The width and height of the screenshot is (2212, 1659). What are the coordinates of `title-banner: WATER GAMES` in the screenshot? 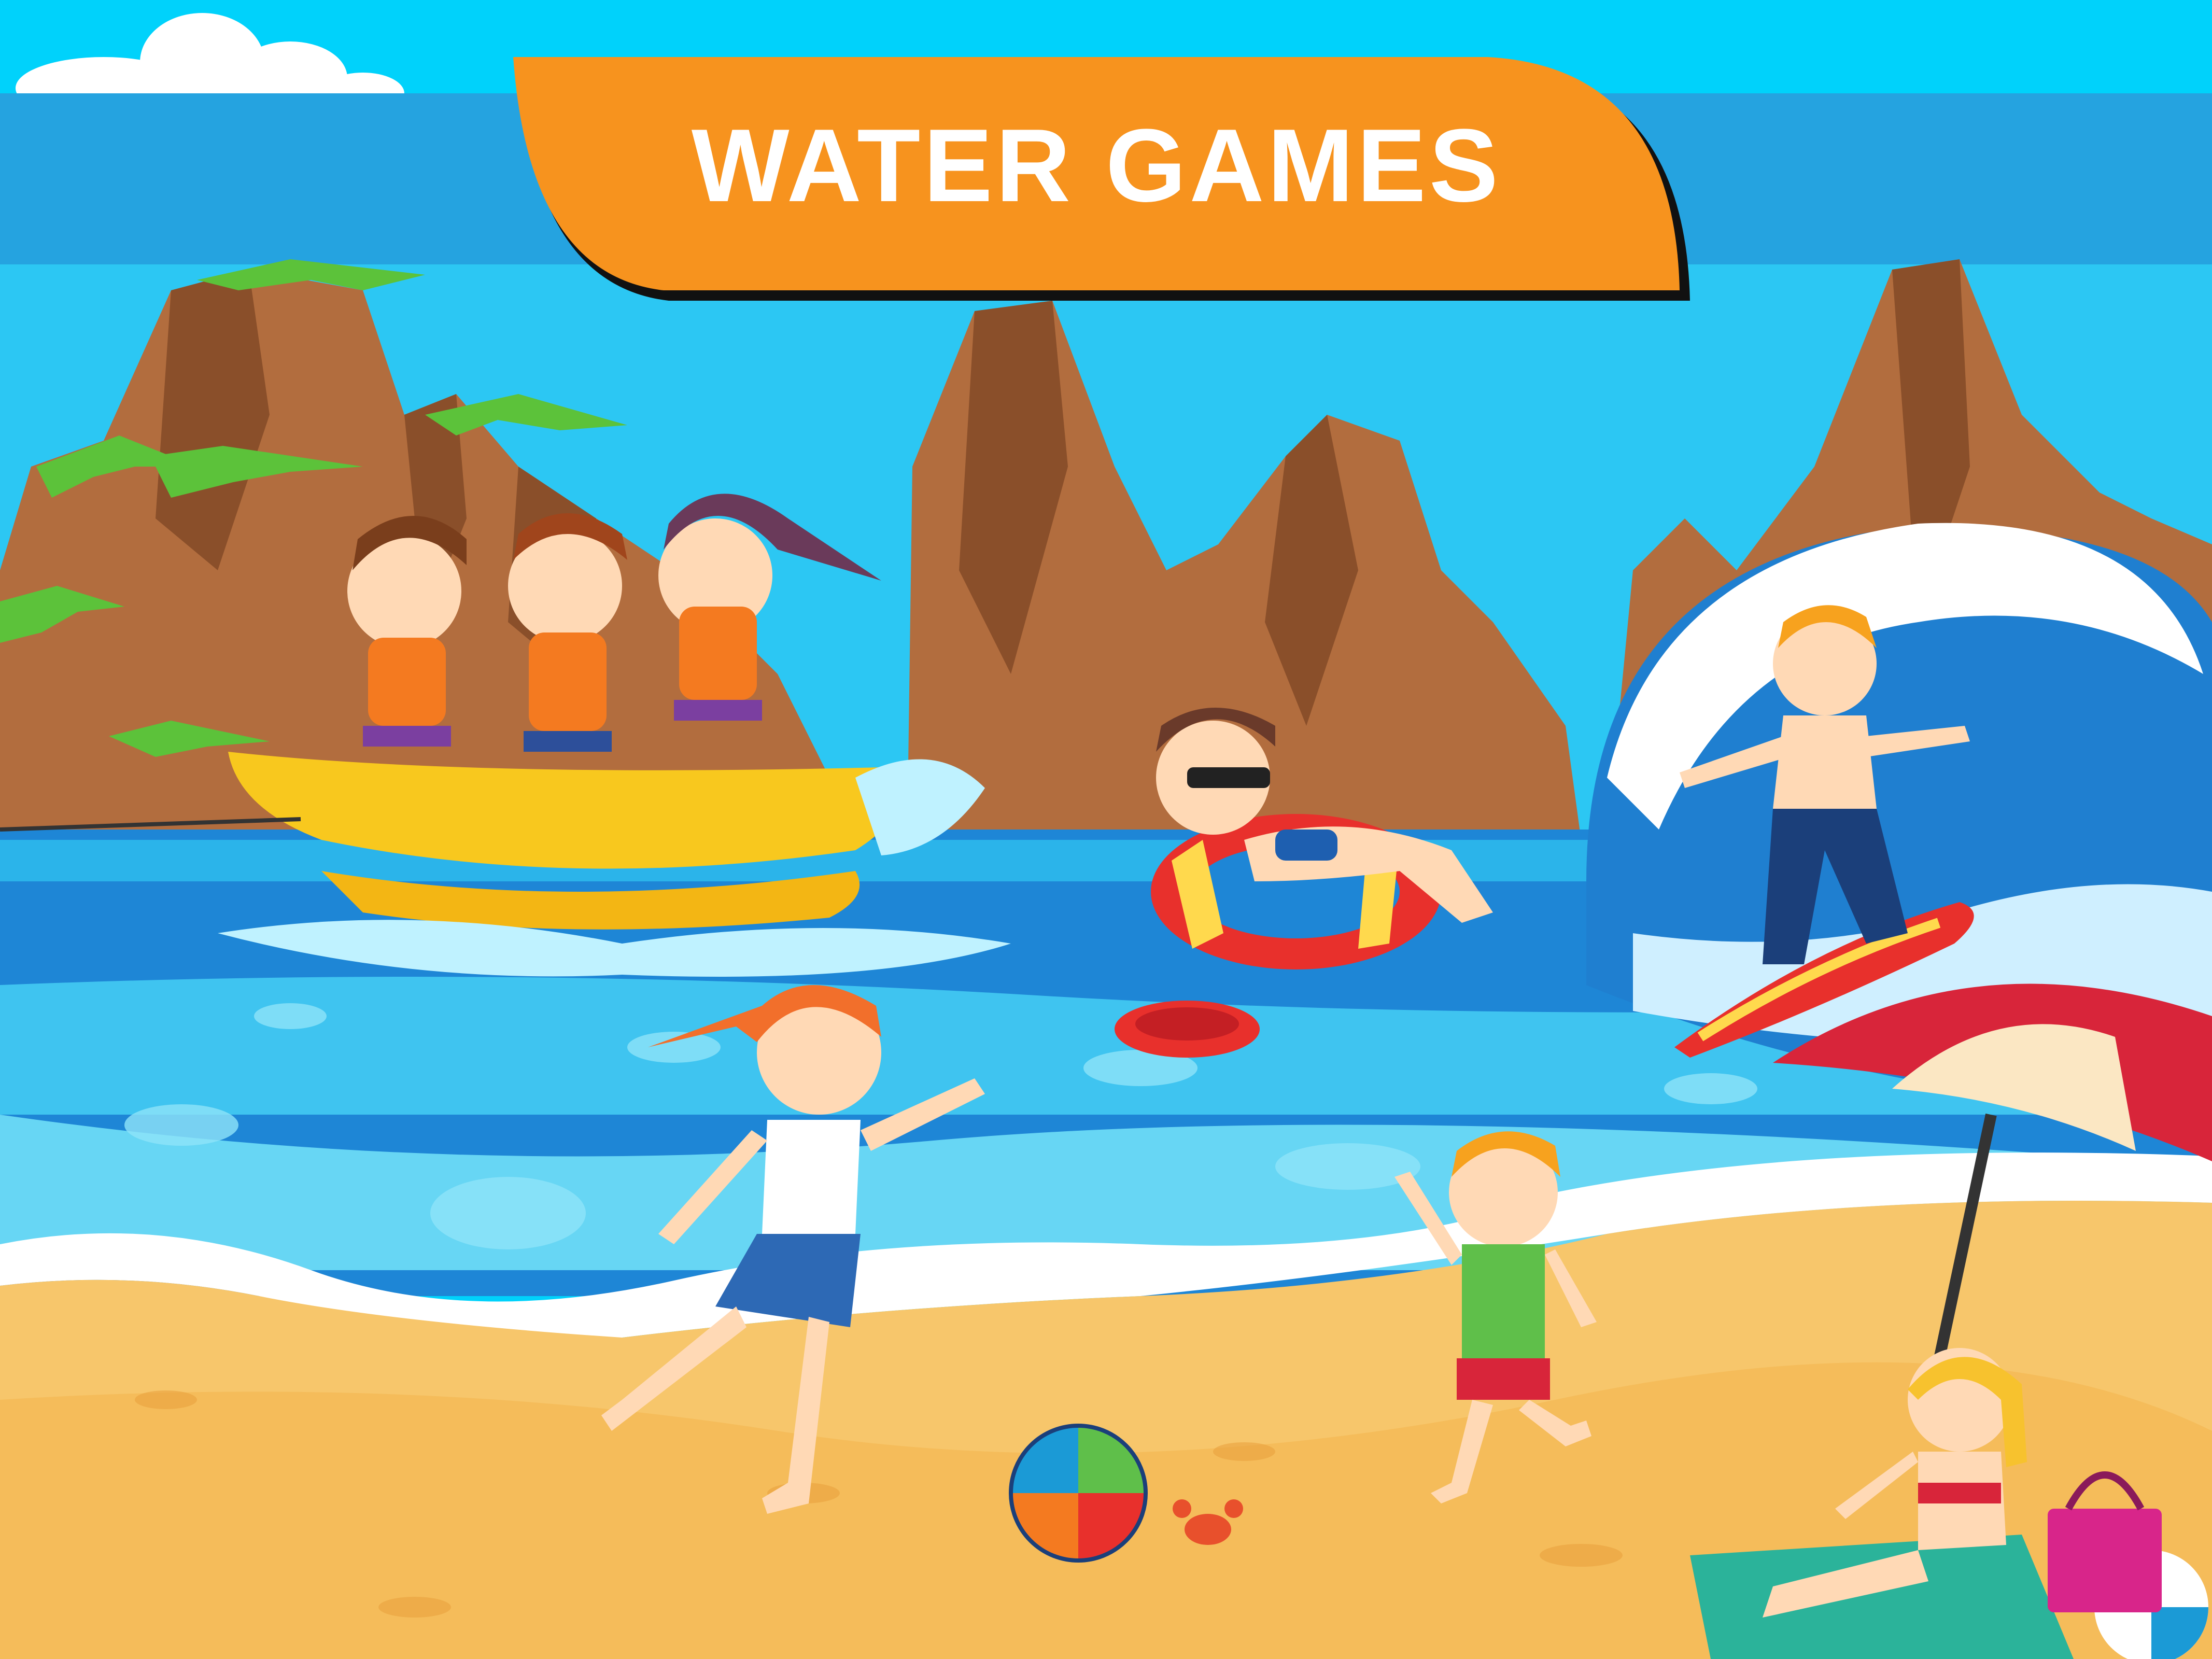 It's located at (1104, 179).